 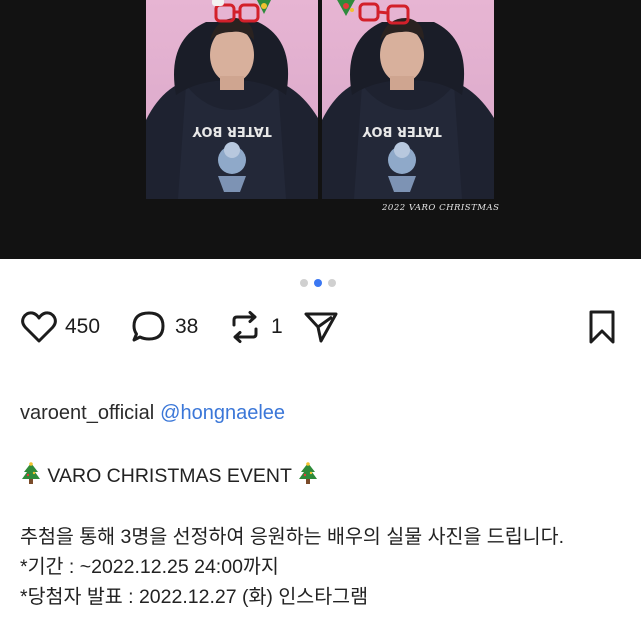 I want to click on like-count: 450, so click(x=83, y=326).